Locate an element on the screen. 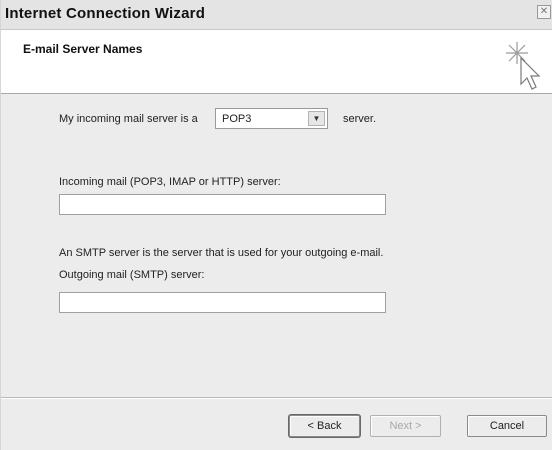 This screenshot has width=552, height=450. incoming-type-label: My incoming mail server is a is located at coordinates (128, 119).